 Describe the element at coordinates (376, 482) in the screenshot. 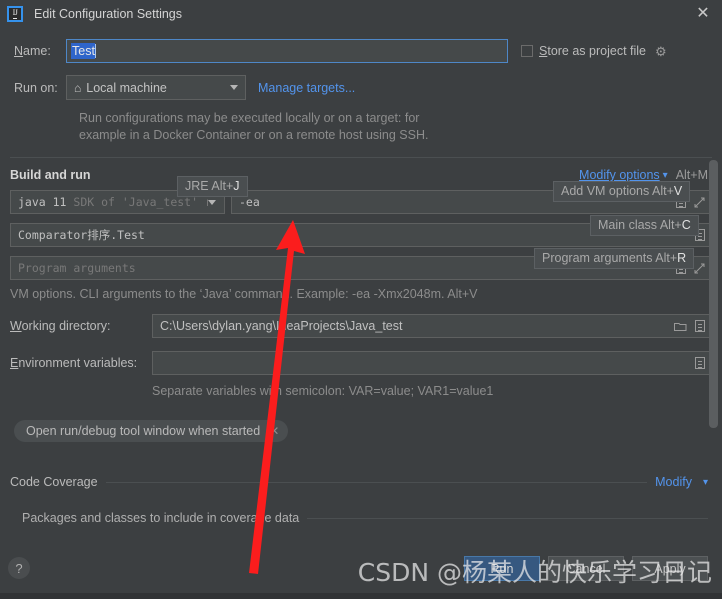

I see `code-coverage-divider` at that location.